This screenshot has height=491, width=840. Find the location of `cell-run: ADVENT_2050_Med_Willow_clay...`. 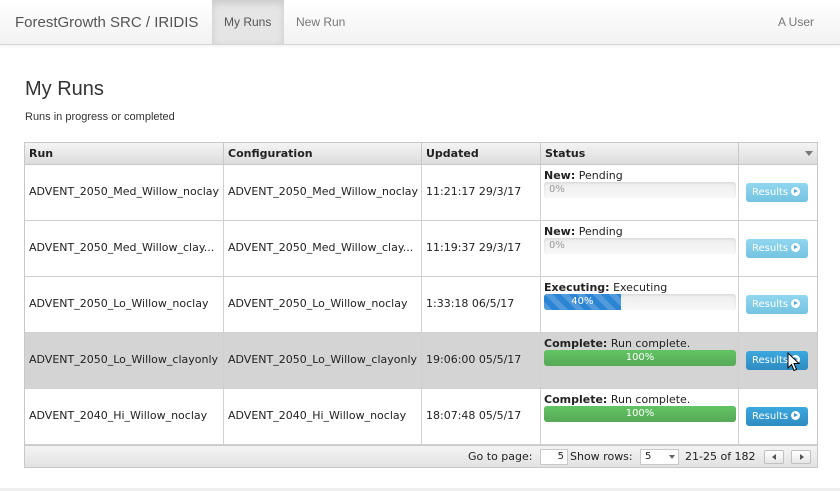

cell-run: ADVENT_2050_Med_Willow_clay... is located at coordinates (124, 248).